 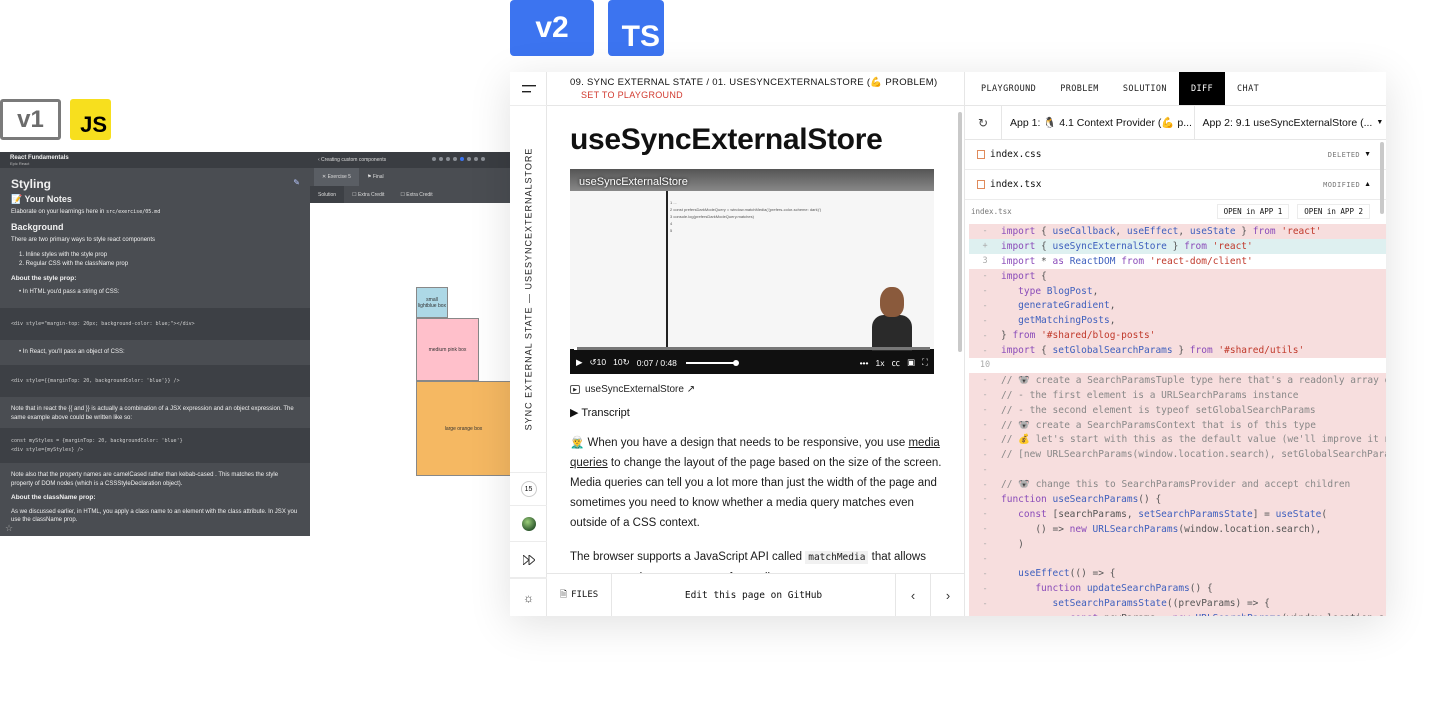 I want to click on pencil-icon: ✎, so click(x=296, y=182).